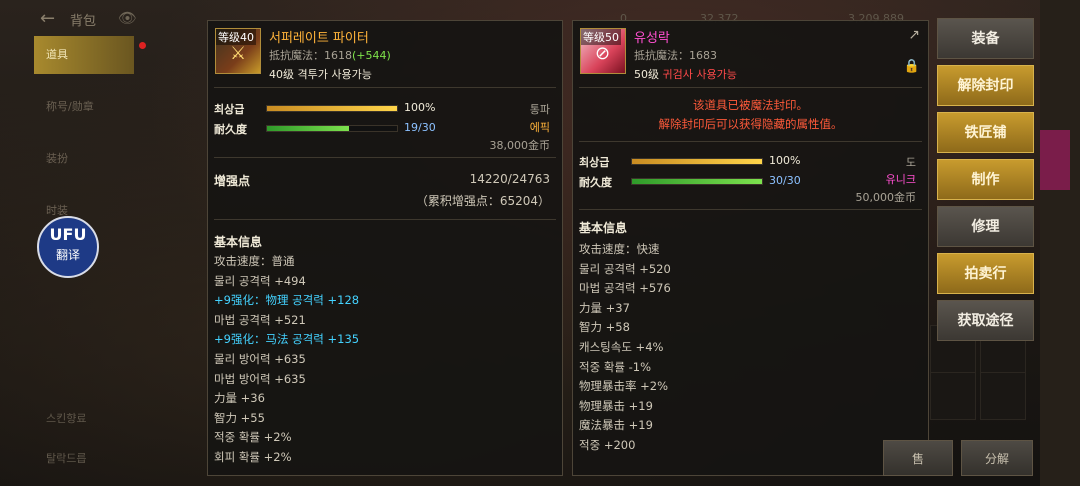  I want to click on item-resist: 抵抗魔法：1618(+544), so click(330, 55).